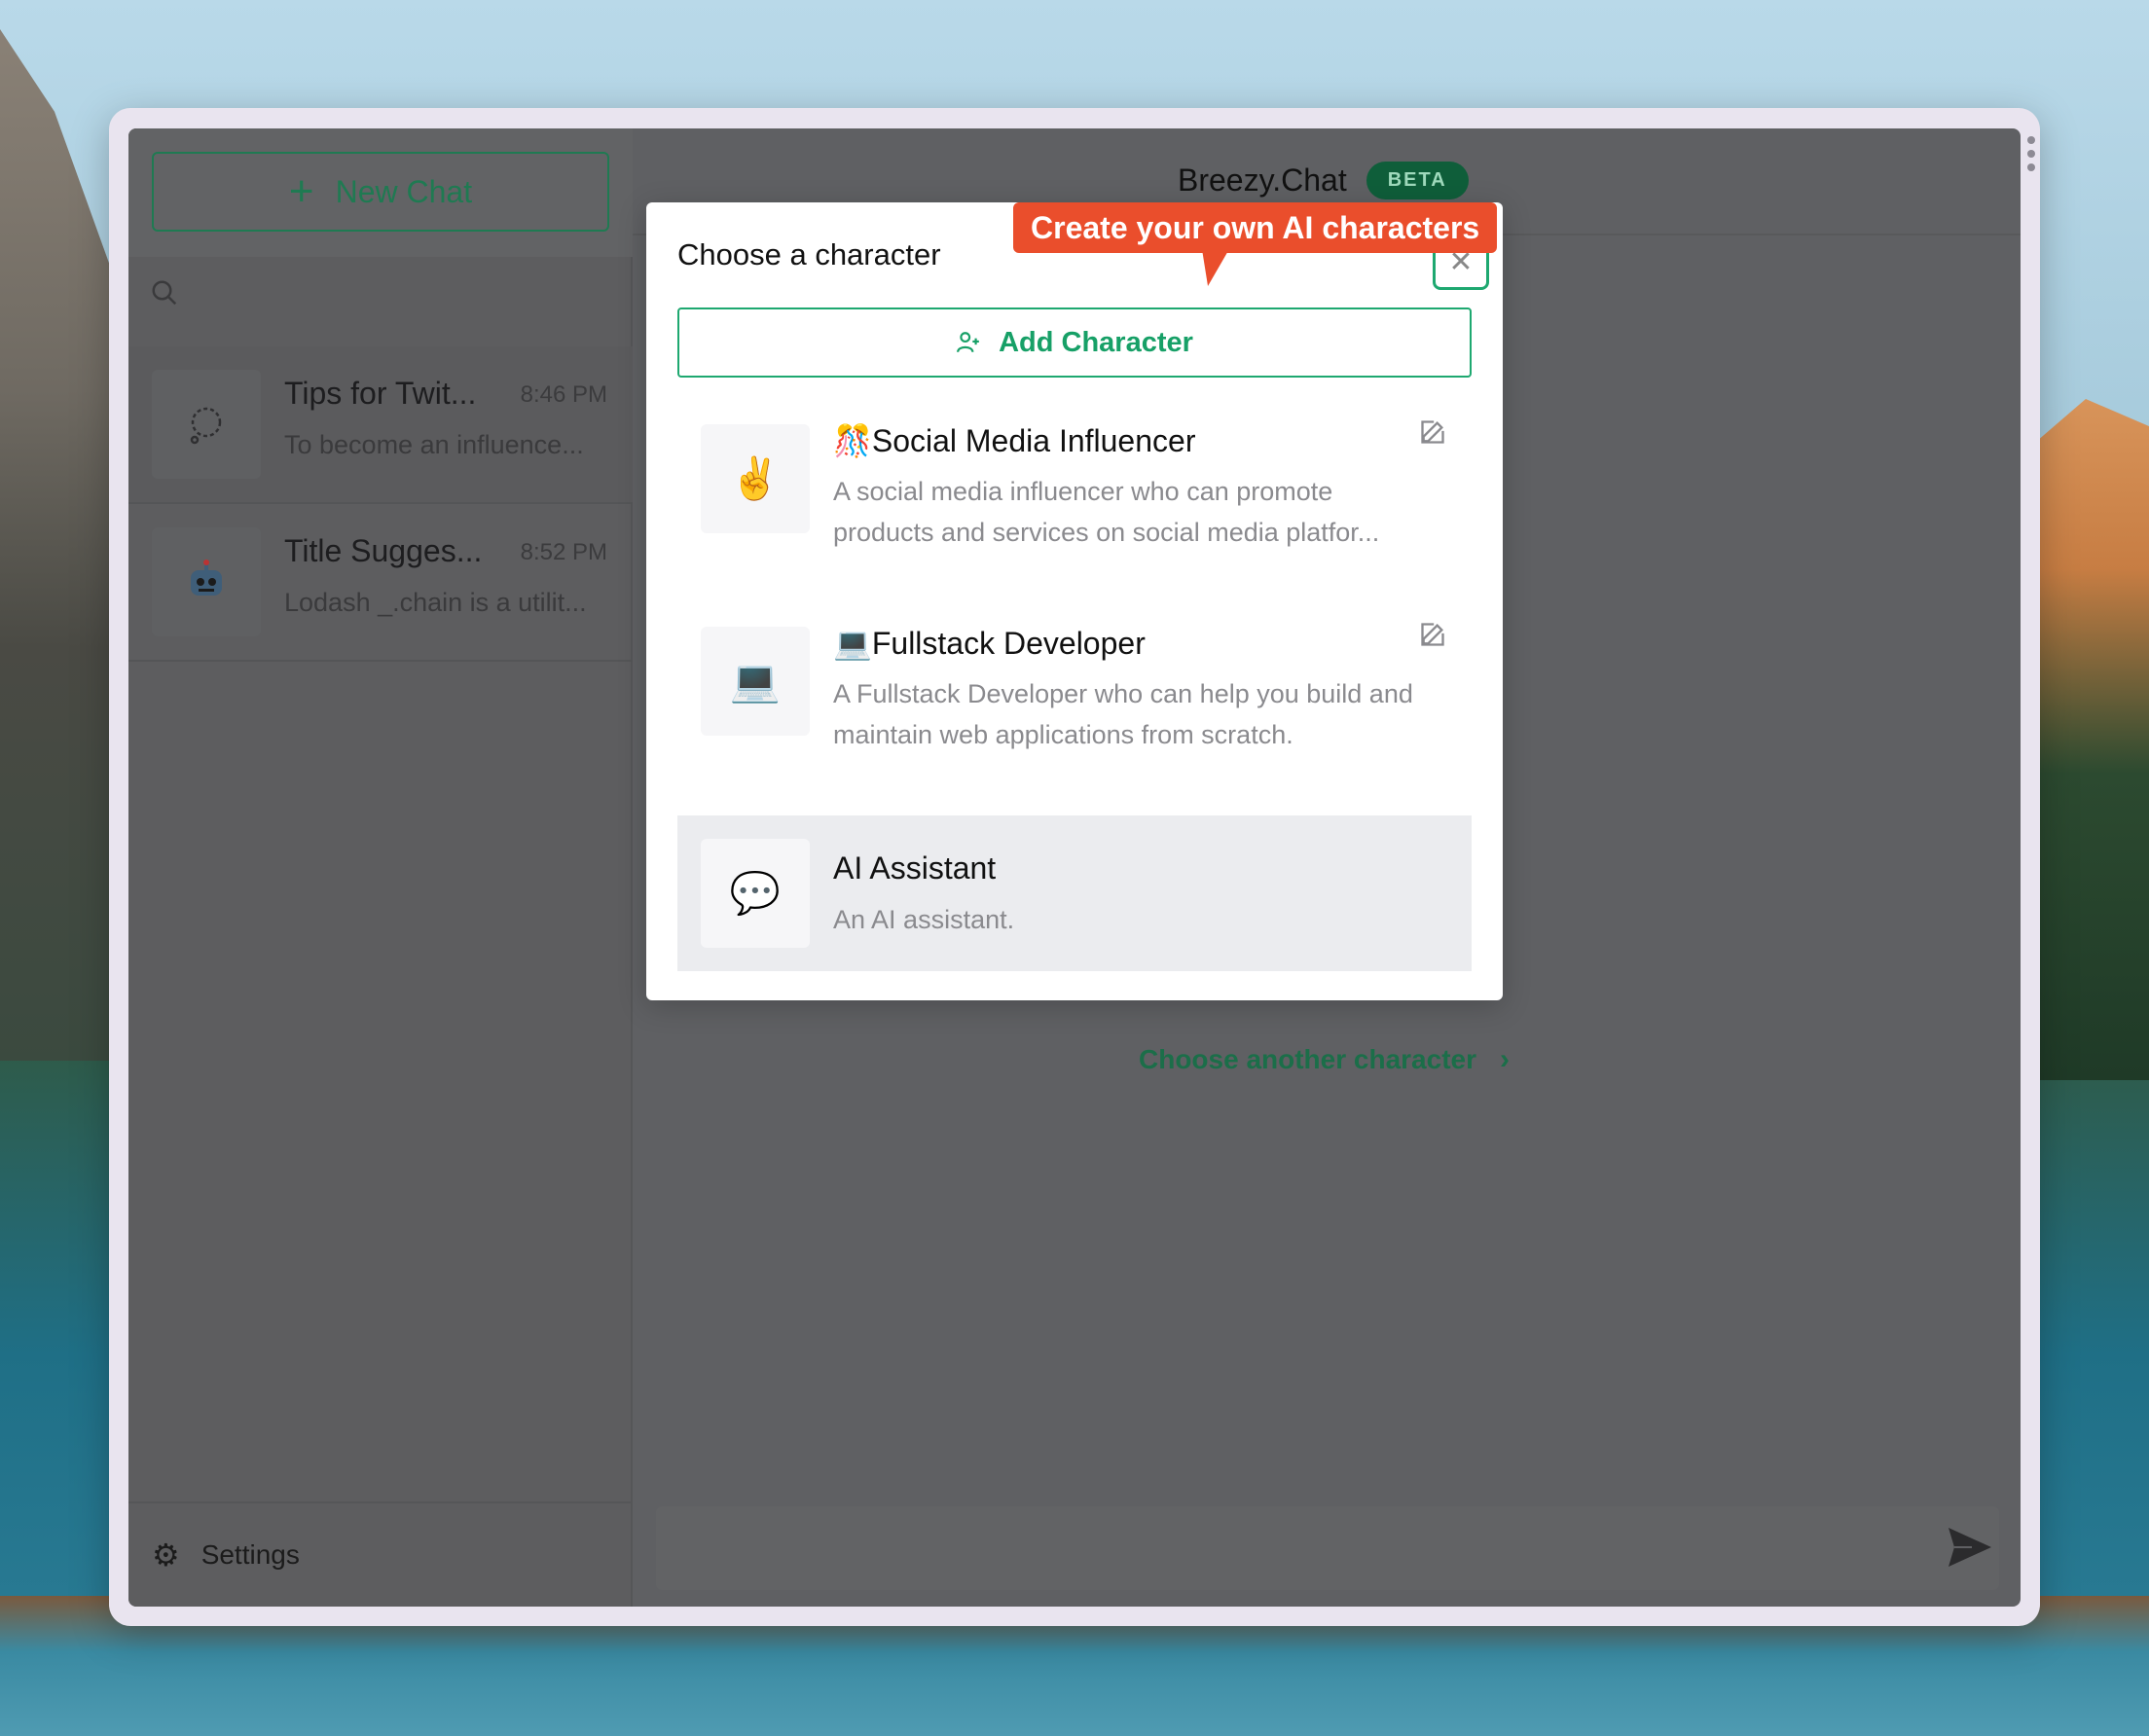 This screenshot has height=1736, width=2149. Describe the element at coordinates (206, 425) in the screenshot. I see `thought-bubble-icon` at that location.